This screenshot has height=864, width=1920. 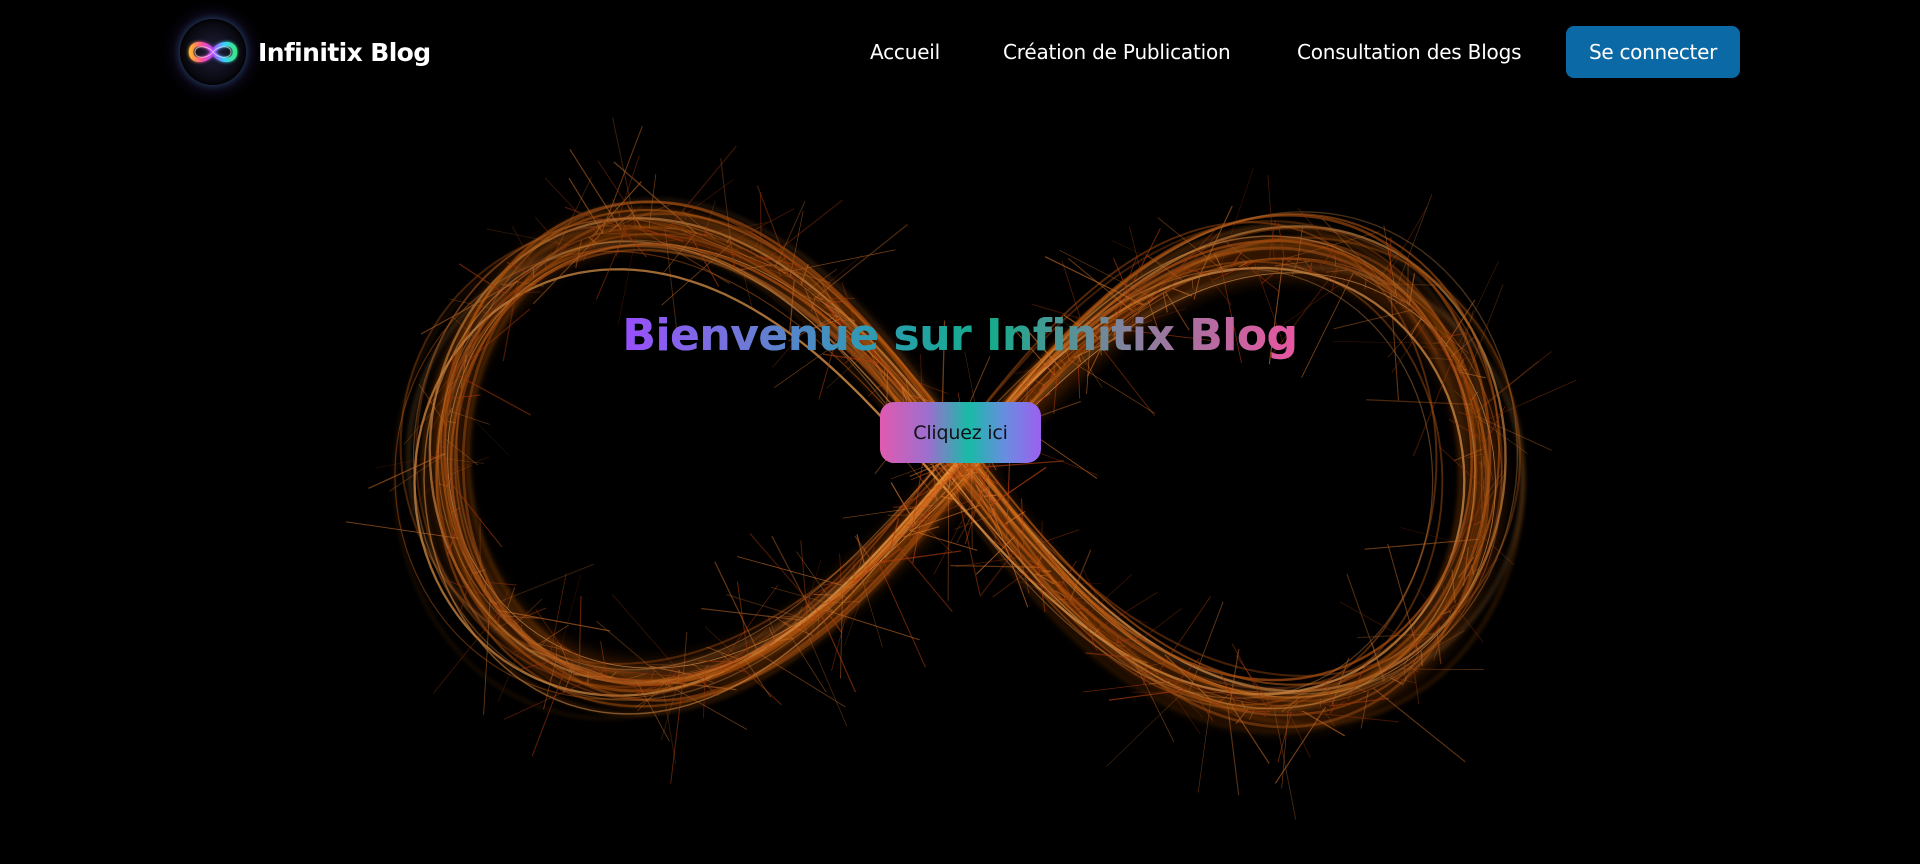 What do you see at coordinates (1409, 52) in the screenshot?
I see `nav-link-consultation-blogs: Consultation des Blogs` at bounding box center [1409, 52].